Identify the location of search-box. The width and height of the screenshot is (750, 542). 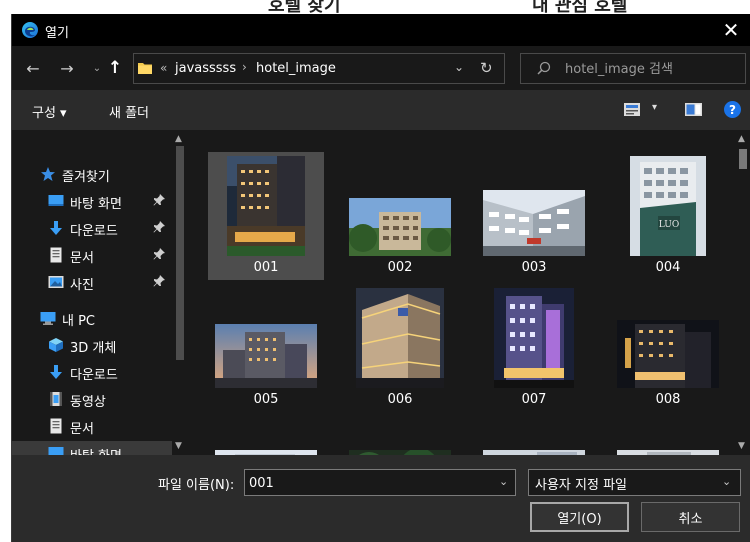
(633, 68).